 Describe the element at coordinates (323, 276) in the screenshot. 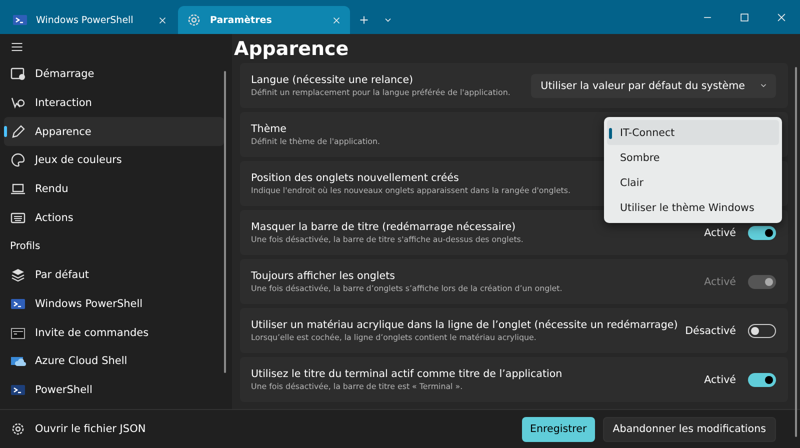

I see `setting-title: Toujours afficher les onglets` at that location.